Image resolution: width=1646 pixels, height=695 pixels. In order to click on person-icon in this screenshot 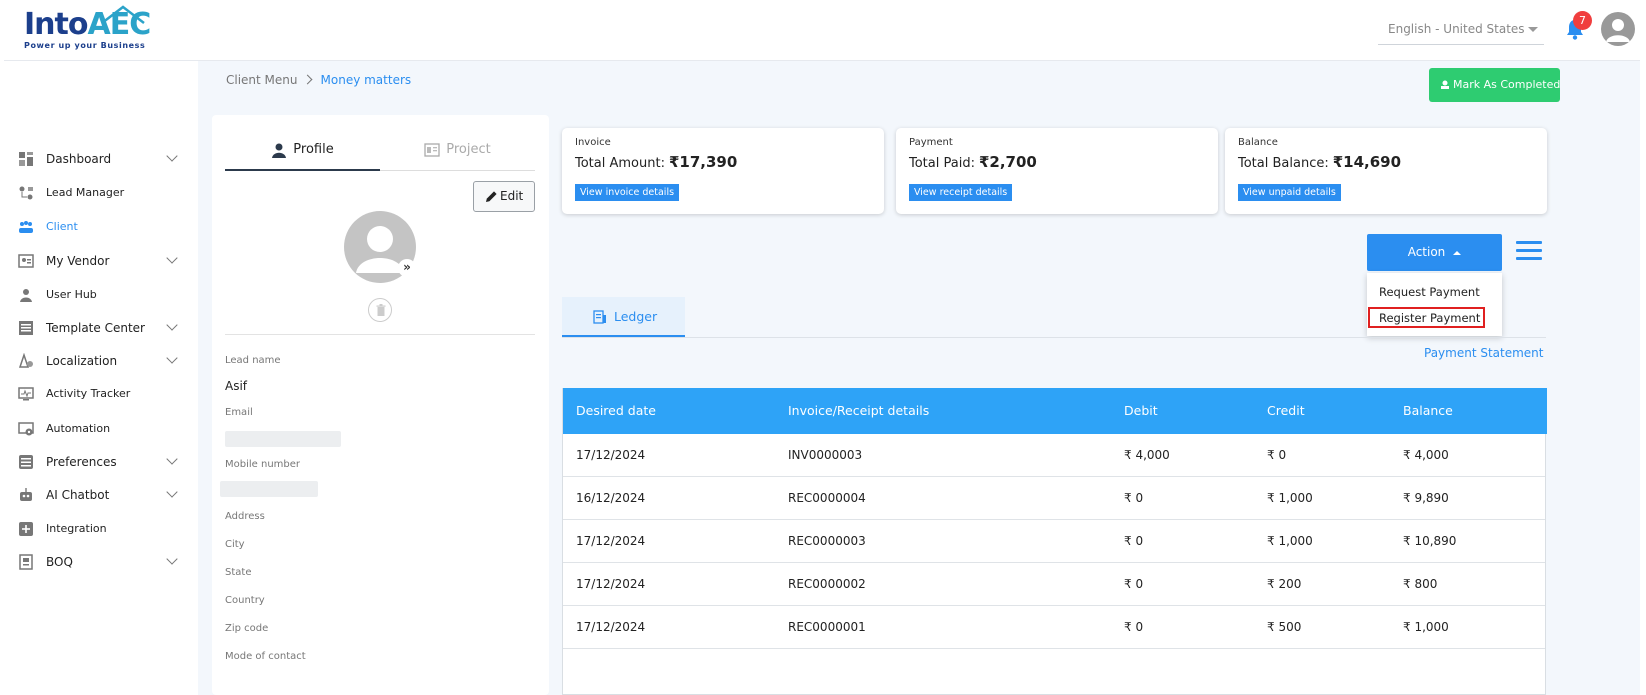, I will do `click(279, 150)`.